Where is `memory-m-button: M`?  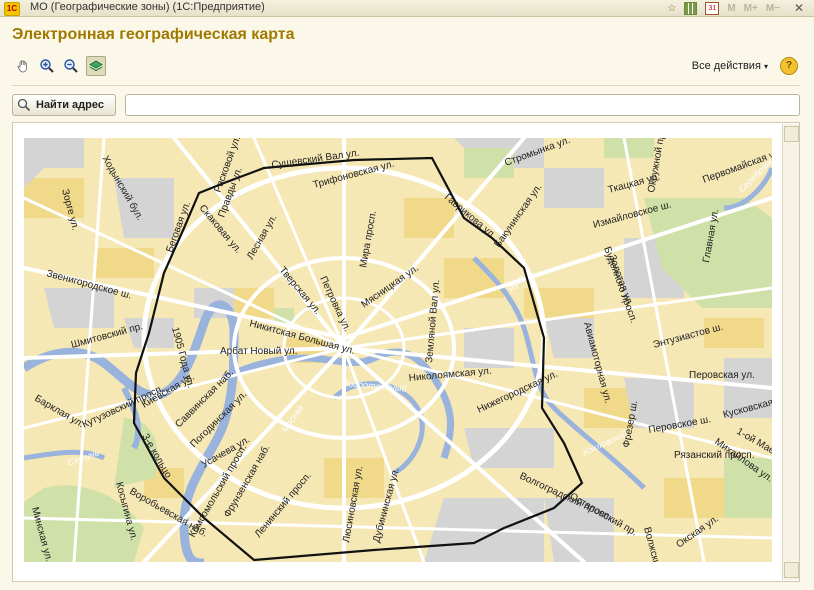
memory-m-button: M is located at coordinates (731, 8).